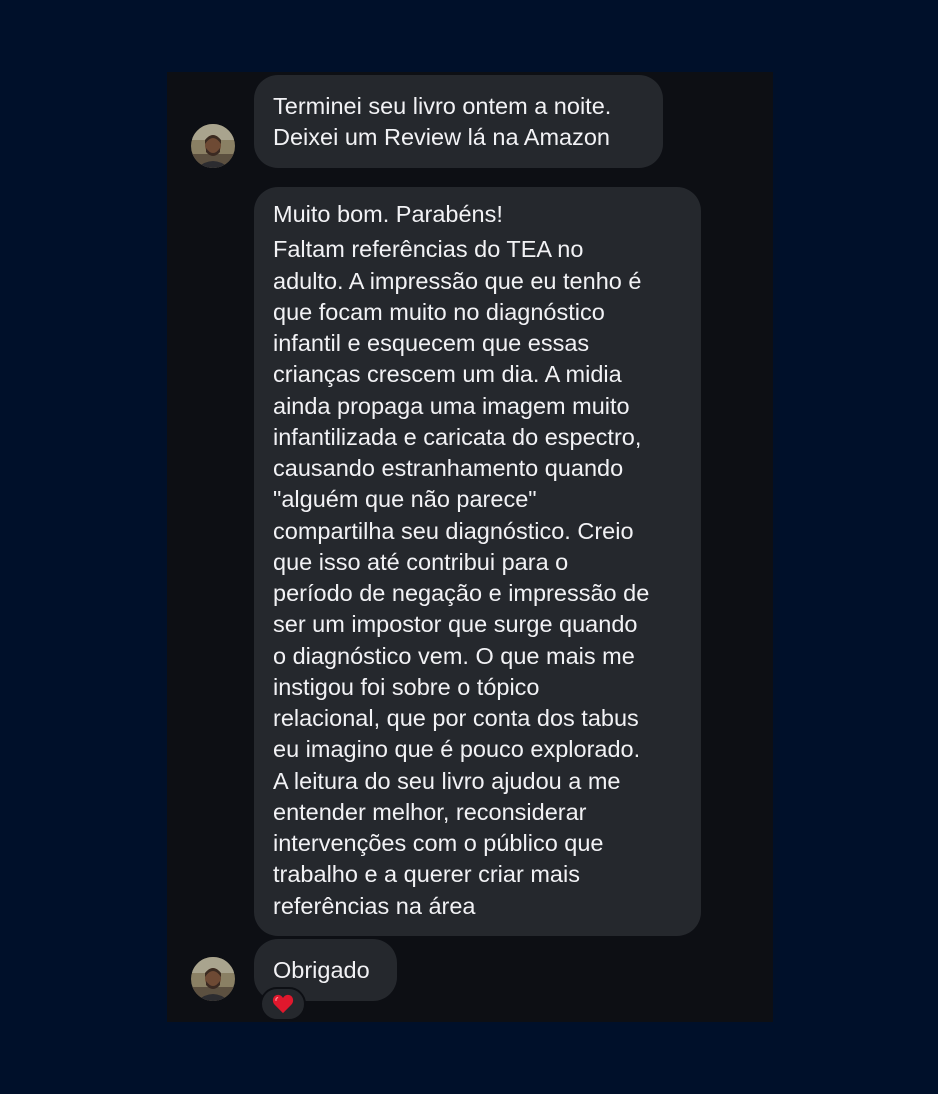 The height and width of the screenshot is (1094, 938). I want to click on message-text-line: "alguém que não parece", so click(405, 499).